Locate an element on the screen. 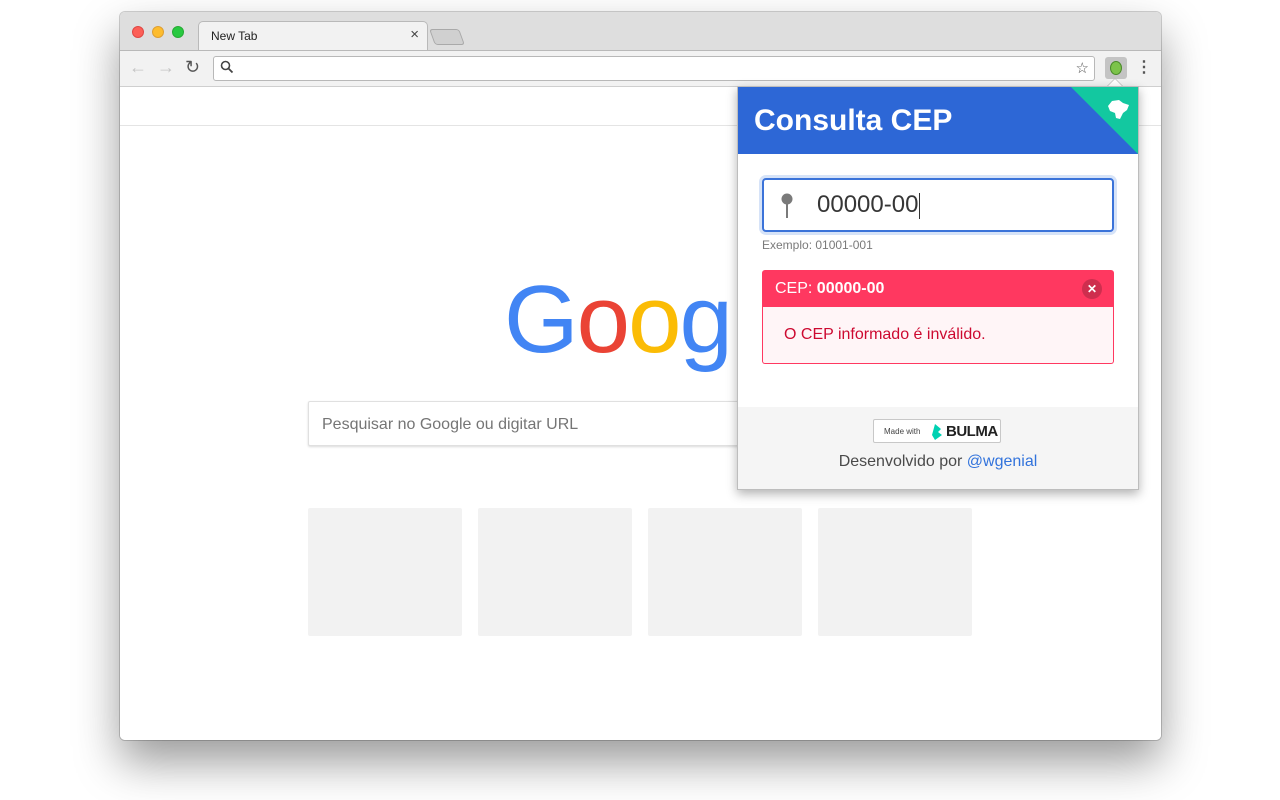 The height and width of the screenshot is (800, 1280). brazil-map-icon is located at coordinates (1117, 109).